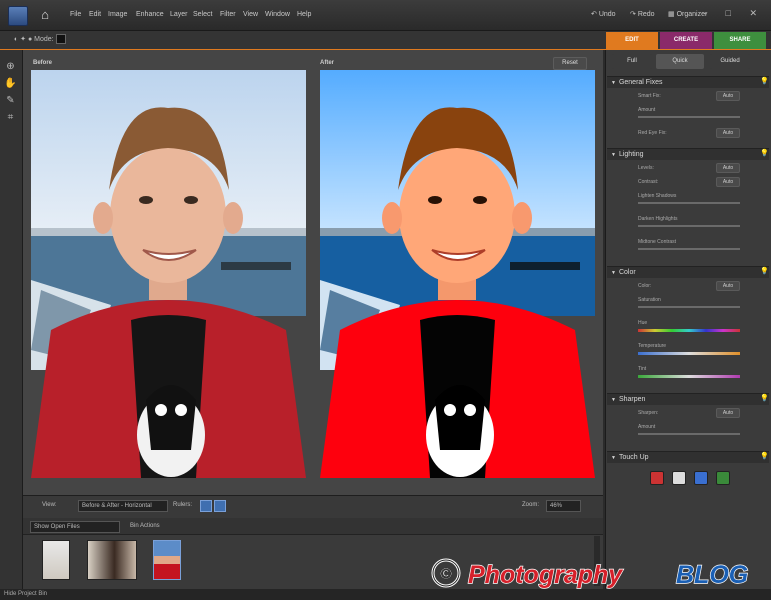 This screenshot has height=600, width=771. What do you see at coordinates (10, 117) in the screenshot?
I see `crop-tool-icon: ⌗` at bounding box center [10, 117].